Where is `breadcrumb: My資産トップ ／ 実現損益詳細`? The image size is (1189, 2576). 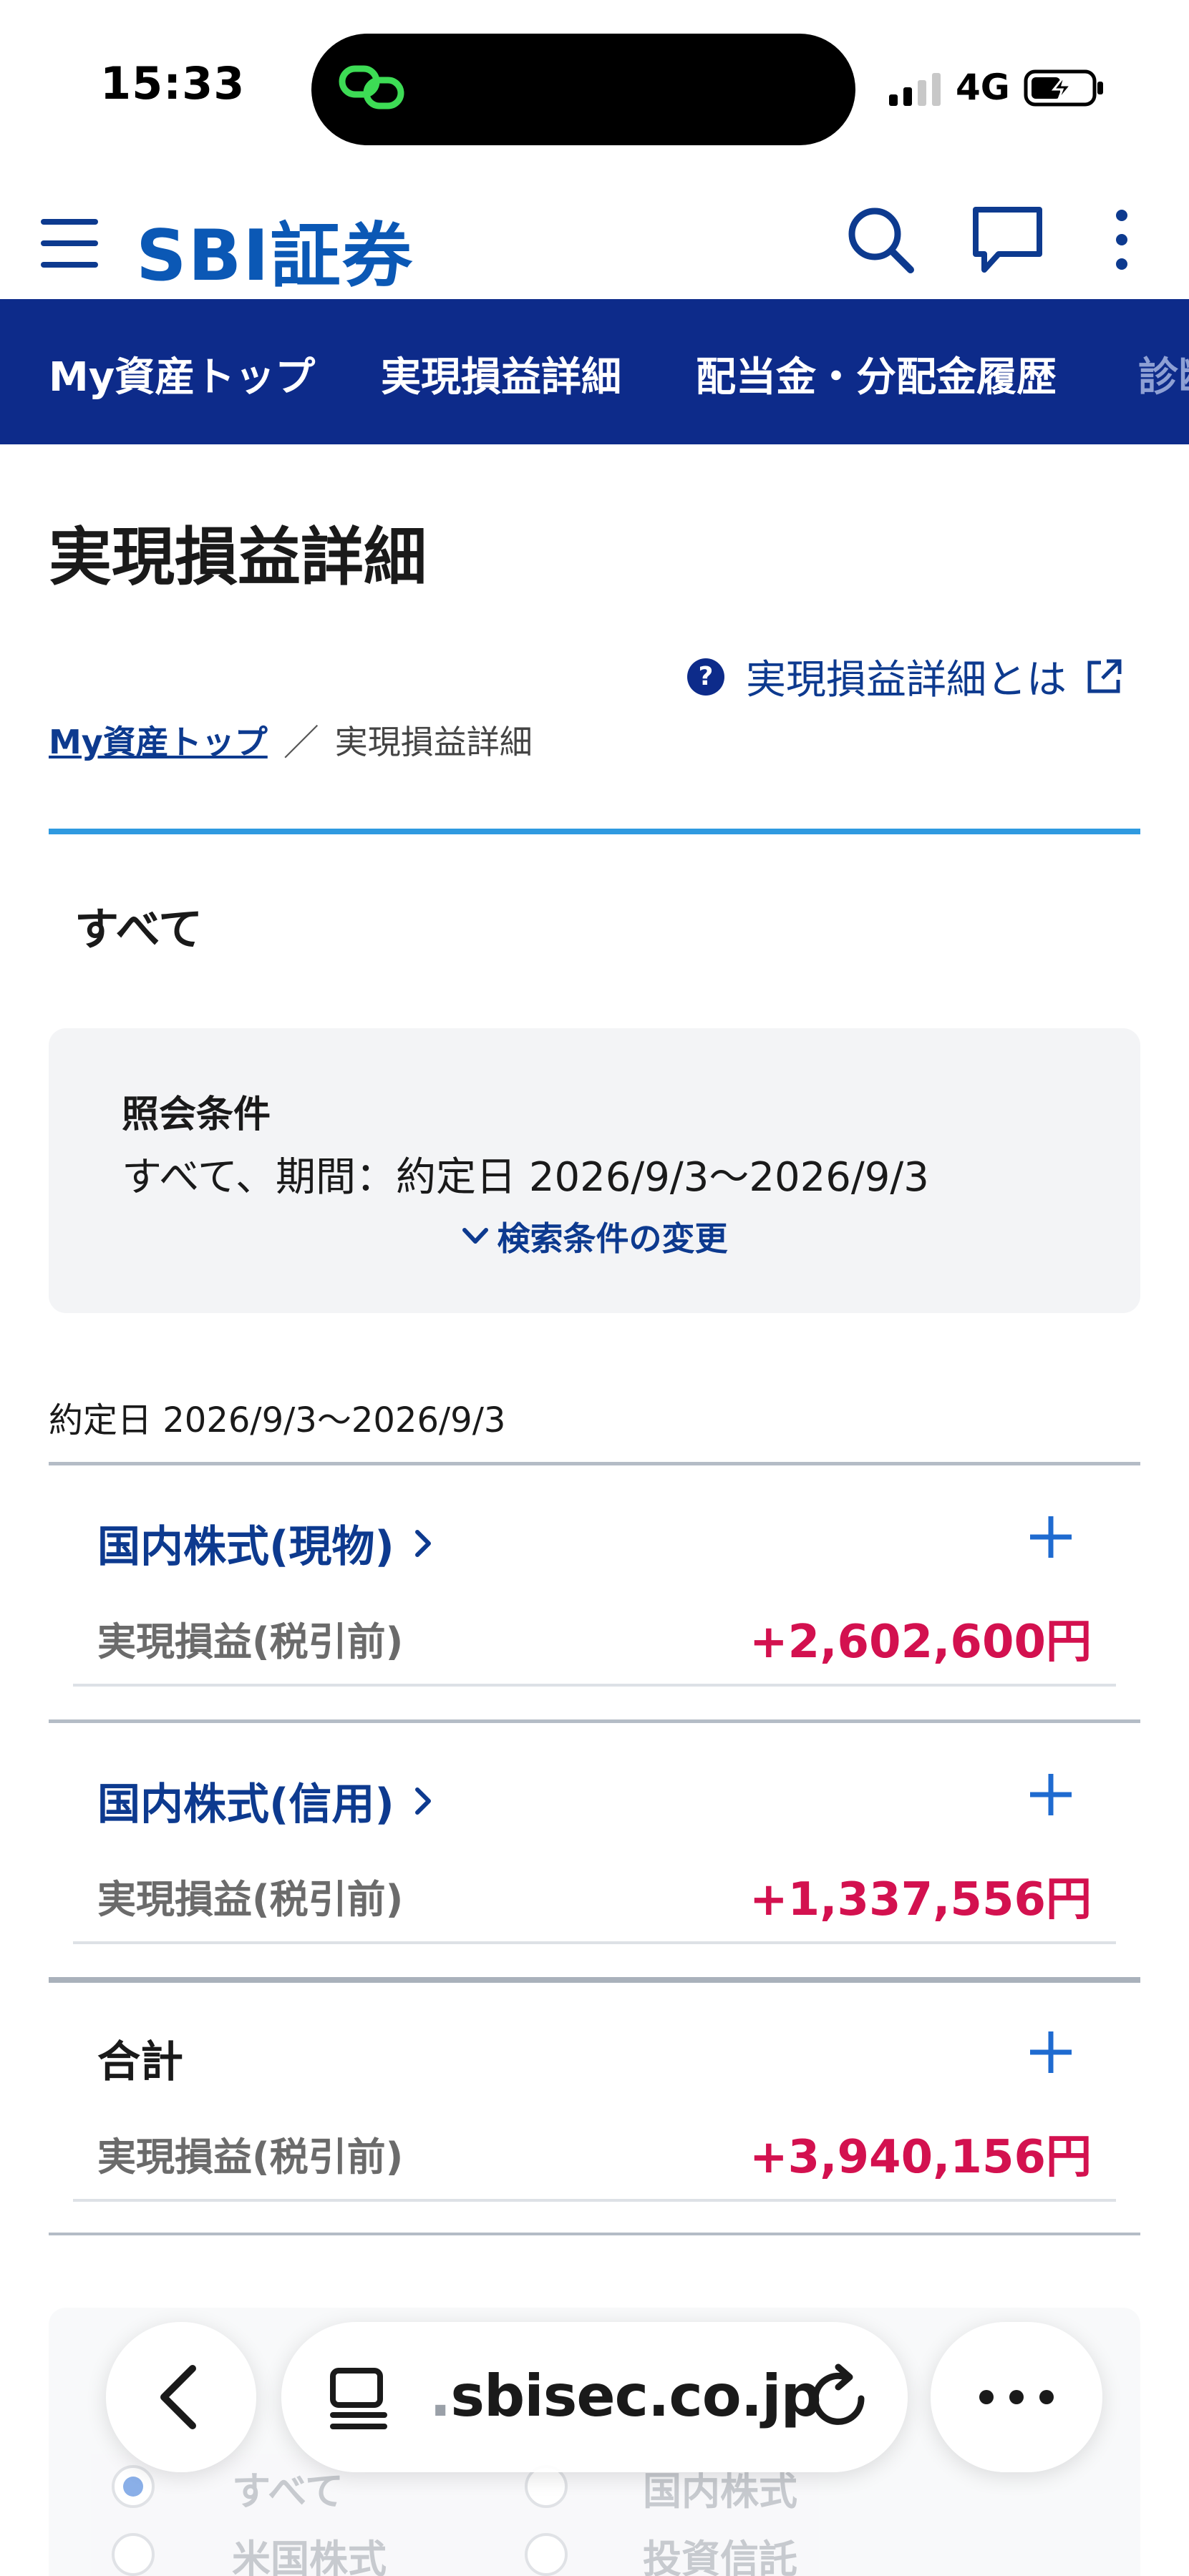
breadcrumb: My資産トップ ／ 実現損益詳細 is located at coordinates (291, 740).